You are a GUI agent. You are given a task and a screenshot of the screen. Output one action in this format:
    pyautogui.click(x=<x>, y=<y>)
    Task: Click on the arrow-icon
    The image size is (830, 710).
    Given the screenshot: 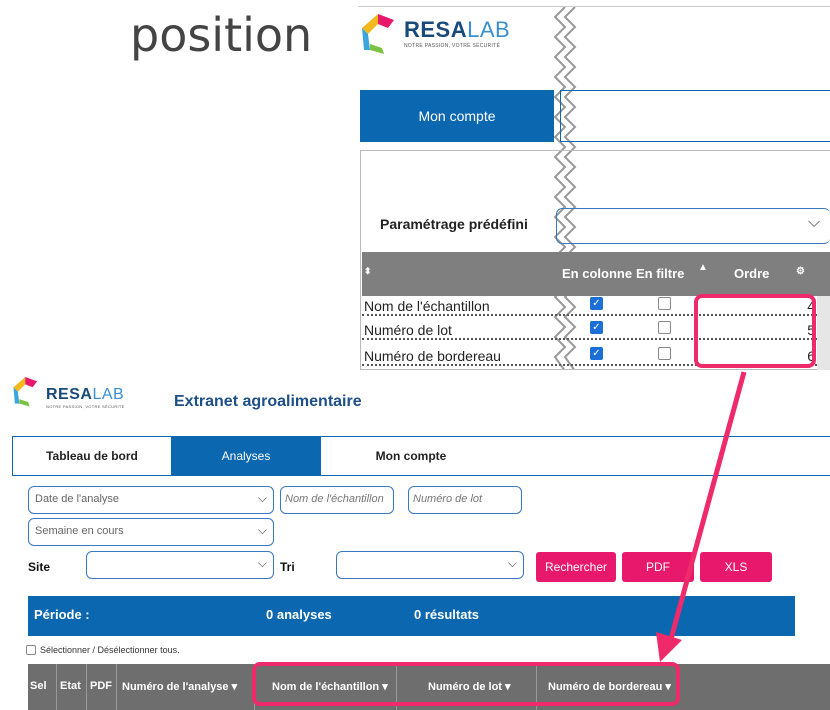 What is the action you would take?
    pyautogui.click(x=701, y=516)
    